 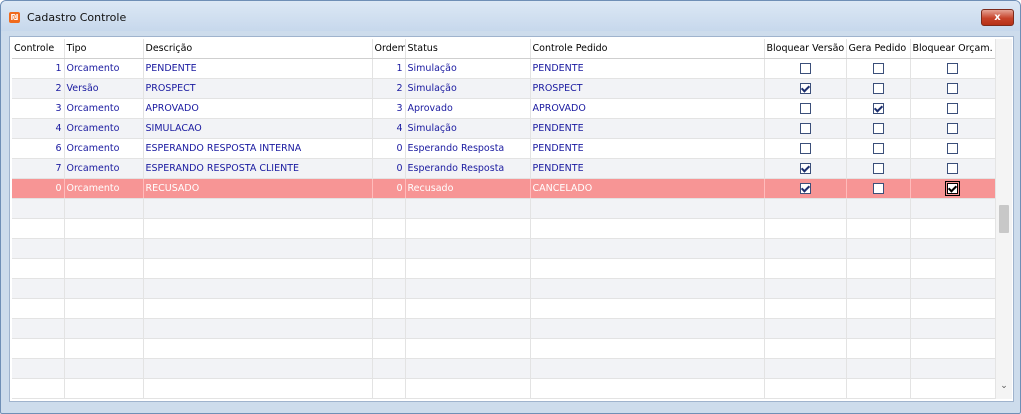 What do you see at coordinates (468, 188) in the screenshot?
I see `cell-status: Recusado` at bounding box center [468, 188].